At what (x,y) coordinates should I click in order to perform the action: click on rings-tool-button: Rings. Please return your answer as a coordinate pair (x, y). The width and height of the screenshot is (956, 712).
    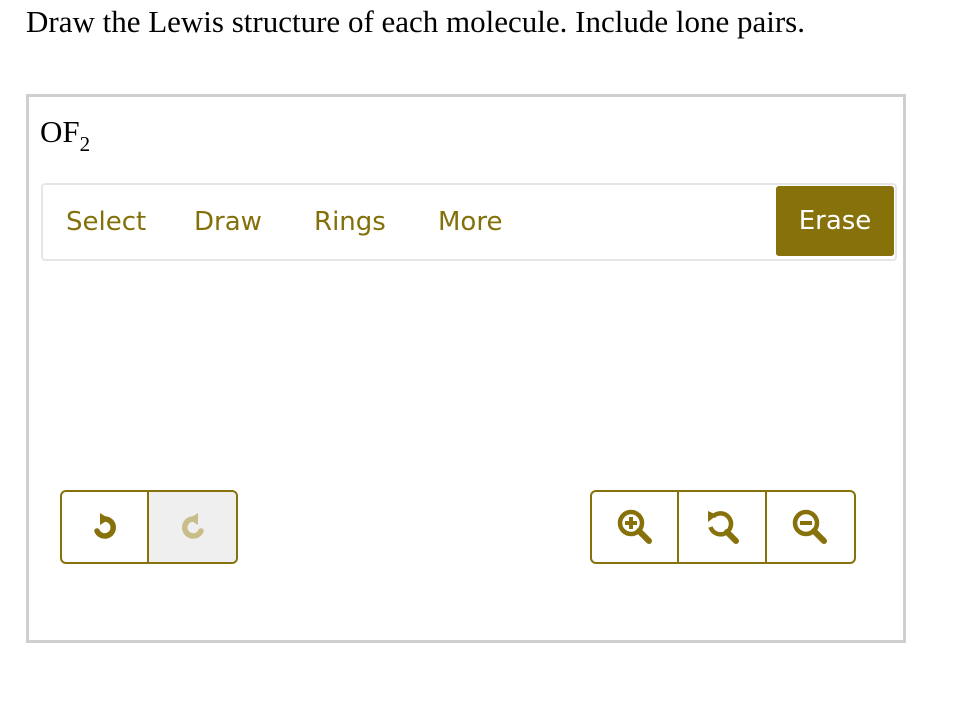
    Looking at the image, I should click on (350, 222).